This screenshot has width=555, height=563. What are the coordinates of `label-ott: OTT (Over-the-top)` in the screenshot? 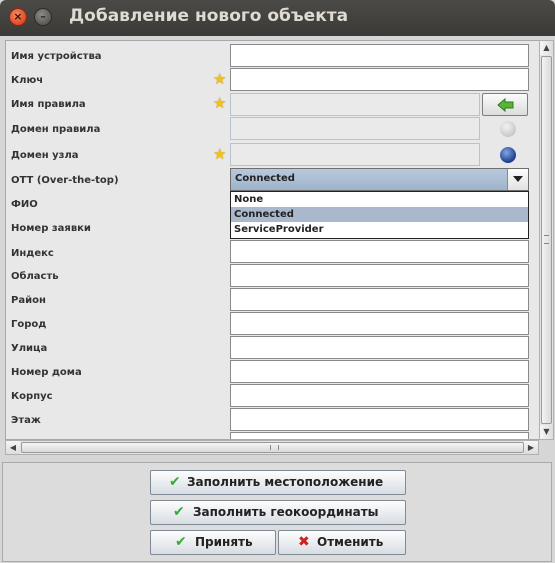 It's located at (65, 180).